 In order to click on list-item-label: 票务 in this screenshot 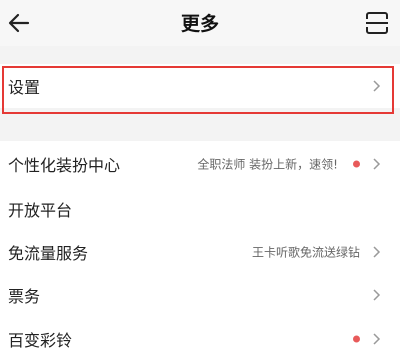, I will do `click(24, 296)`.